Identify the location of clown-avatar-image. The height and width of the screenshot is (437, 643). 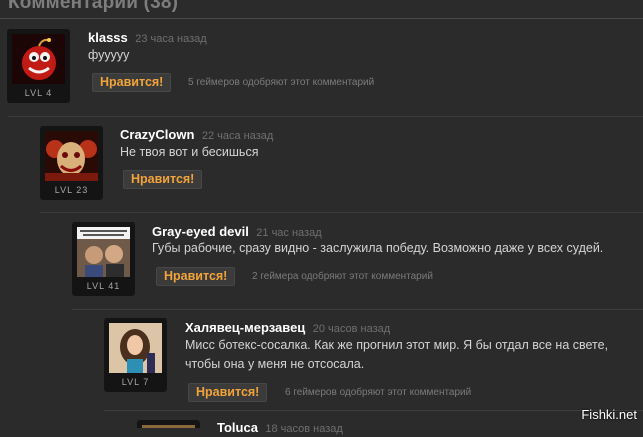
(71, 156).